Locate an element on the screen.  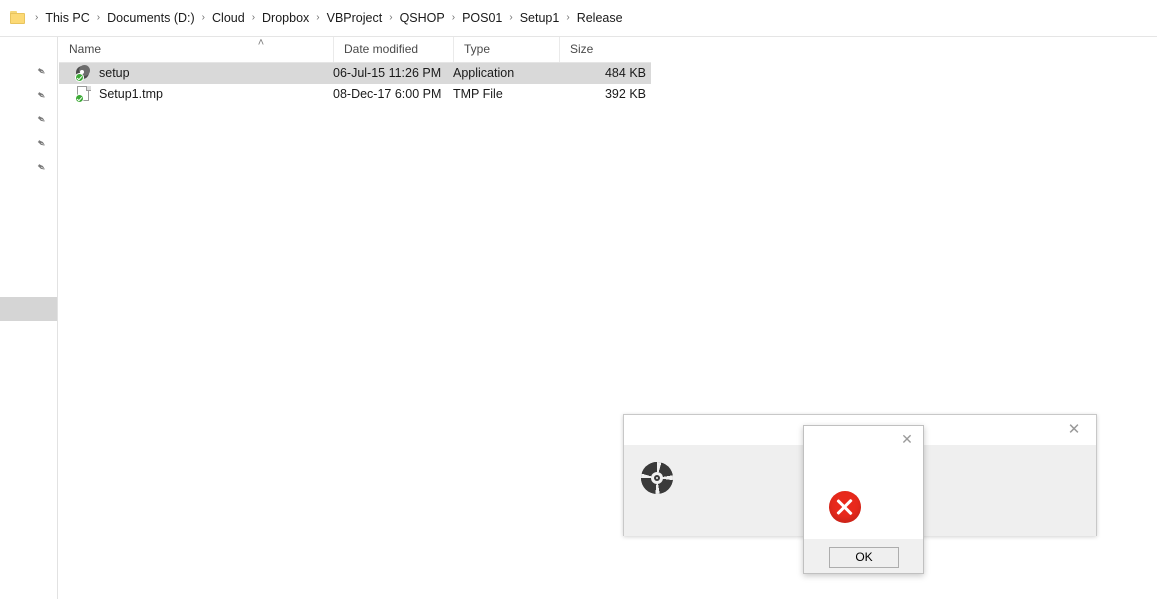
file-name-label: Setup1.tmp is located at coordinates (131, 94).